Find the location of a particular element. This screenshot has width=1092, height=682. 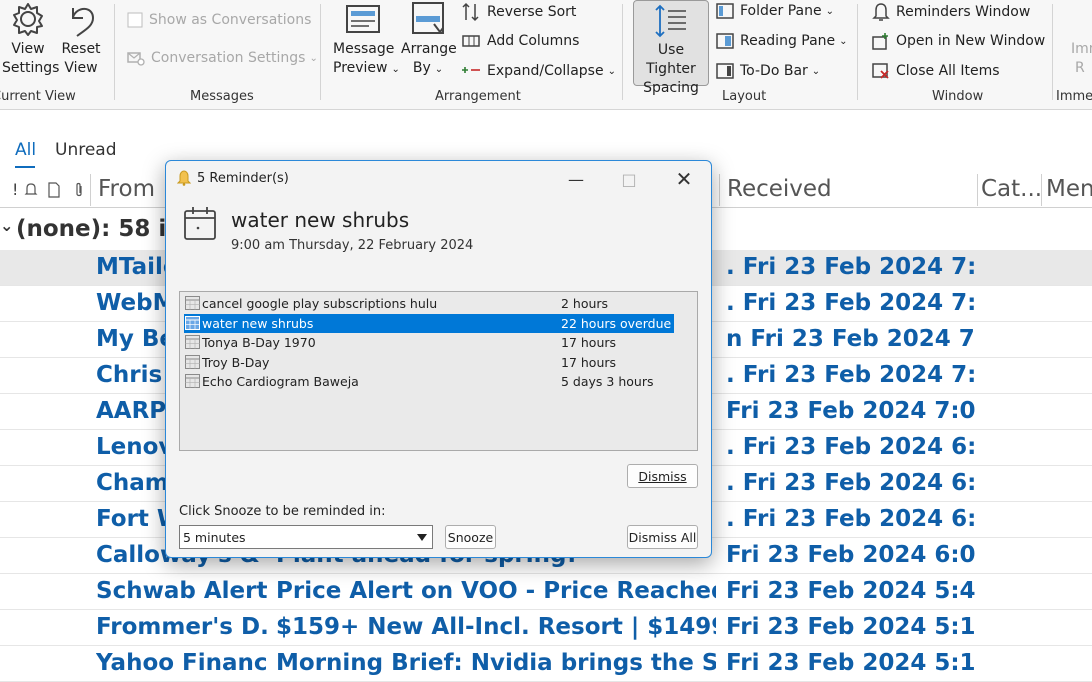

mail-from: Schwab Alerts is located at coordinates (182, 591).